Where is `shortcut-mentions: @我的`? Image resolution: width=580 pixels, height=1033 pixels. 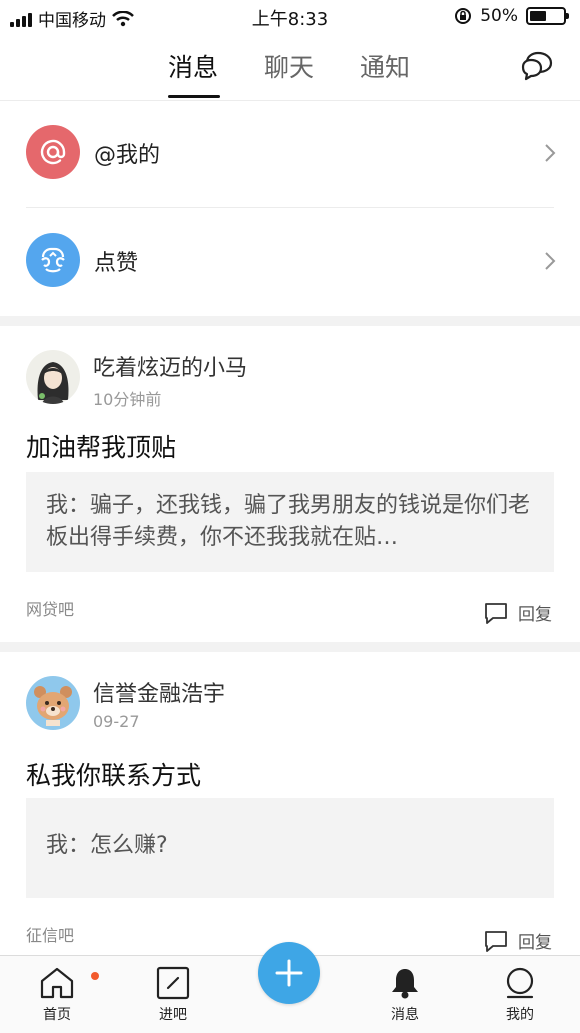
shortcut-mentions: @我的 is located at coordinates (290, 154).